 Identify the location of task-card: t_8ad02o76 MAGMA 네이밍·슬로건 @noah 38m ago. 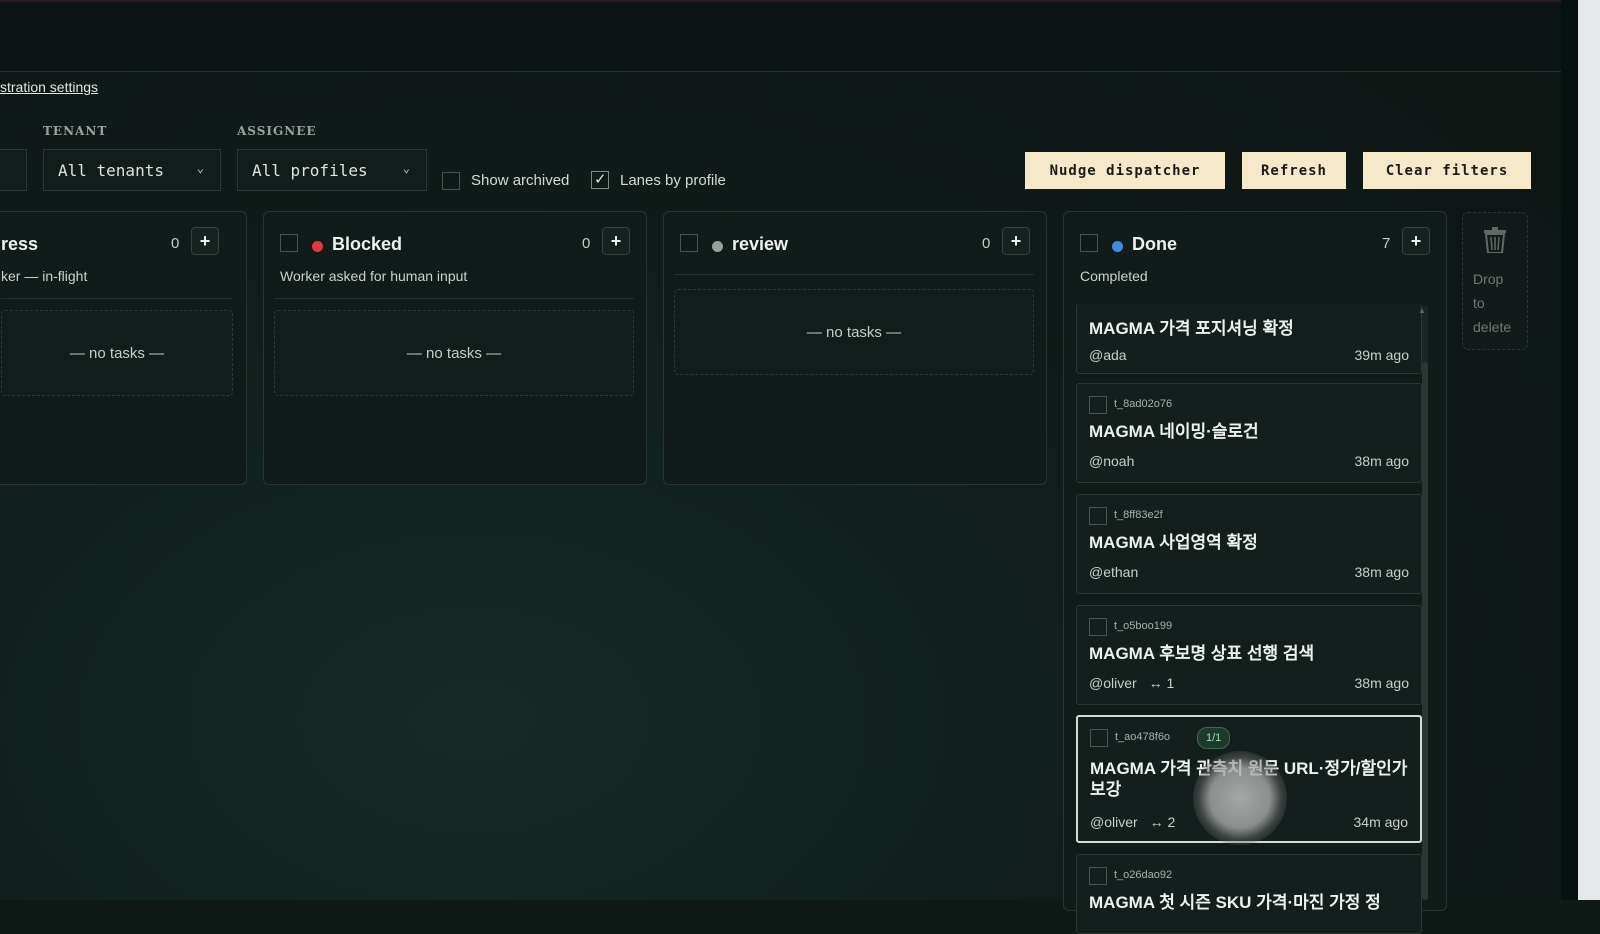
(1249, 433).